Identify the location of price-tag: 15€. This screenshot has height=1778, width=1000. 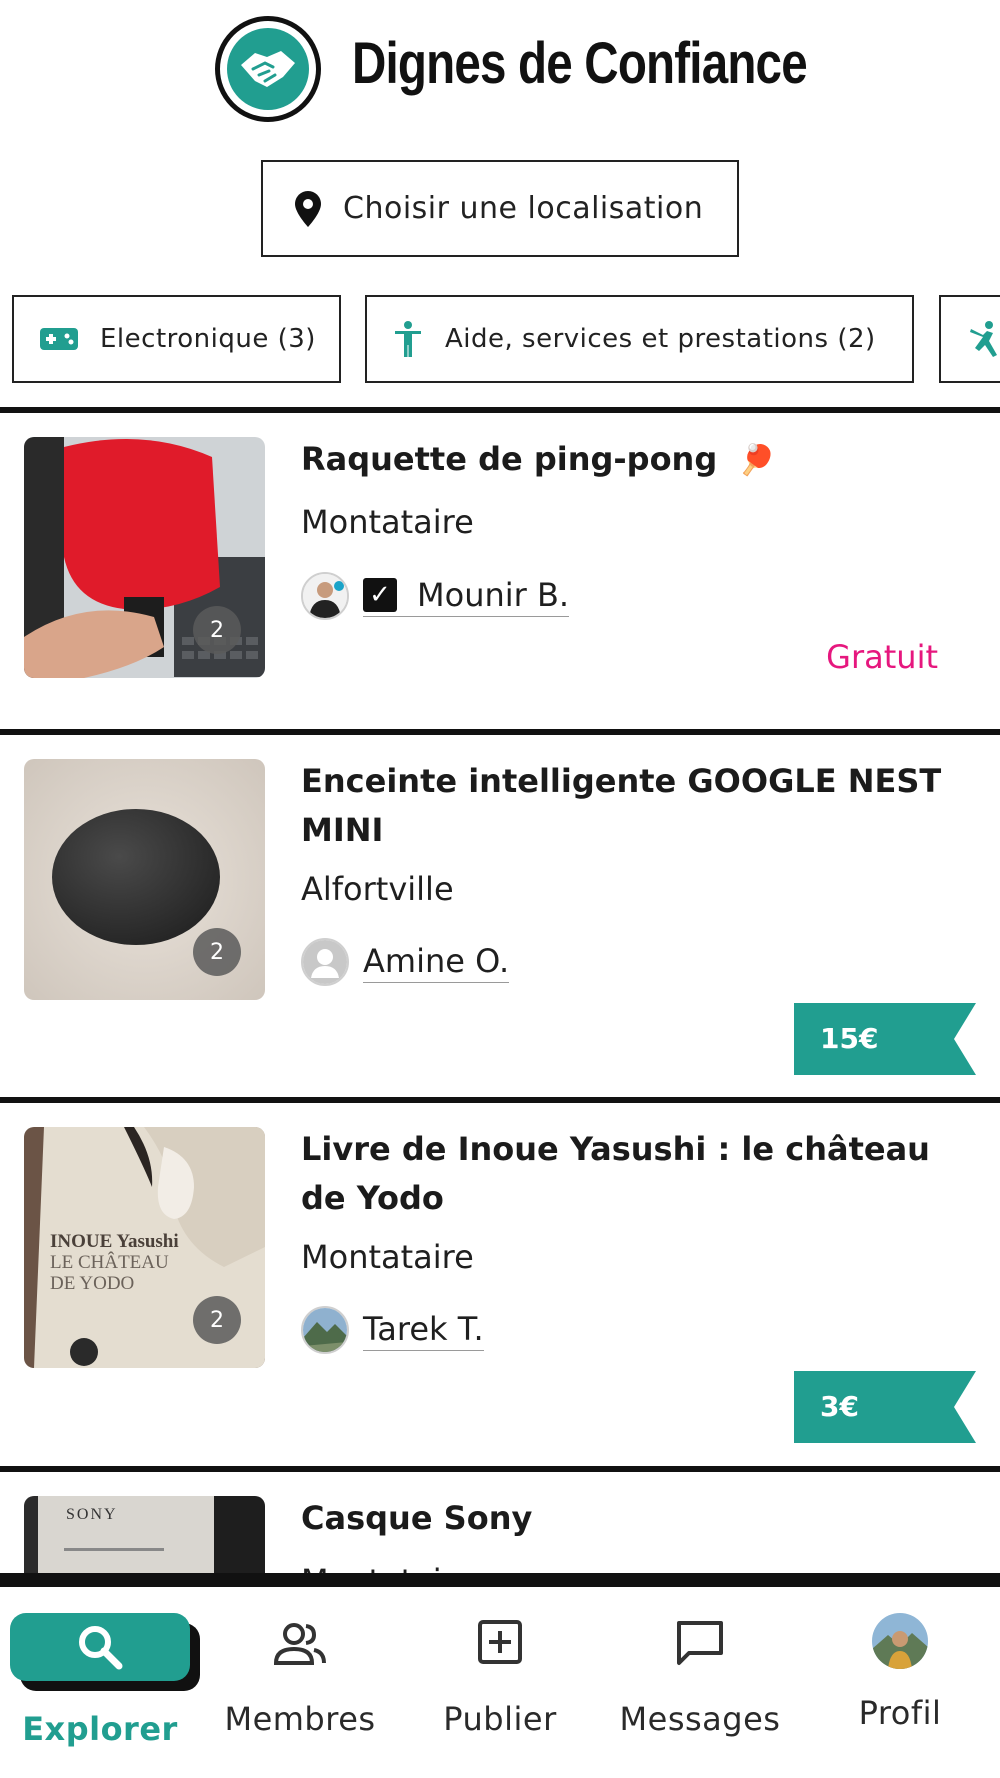
(885, 1039).